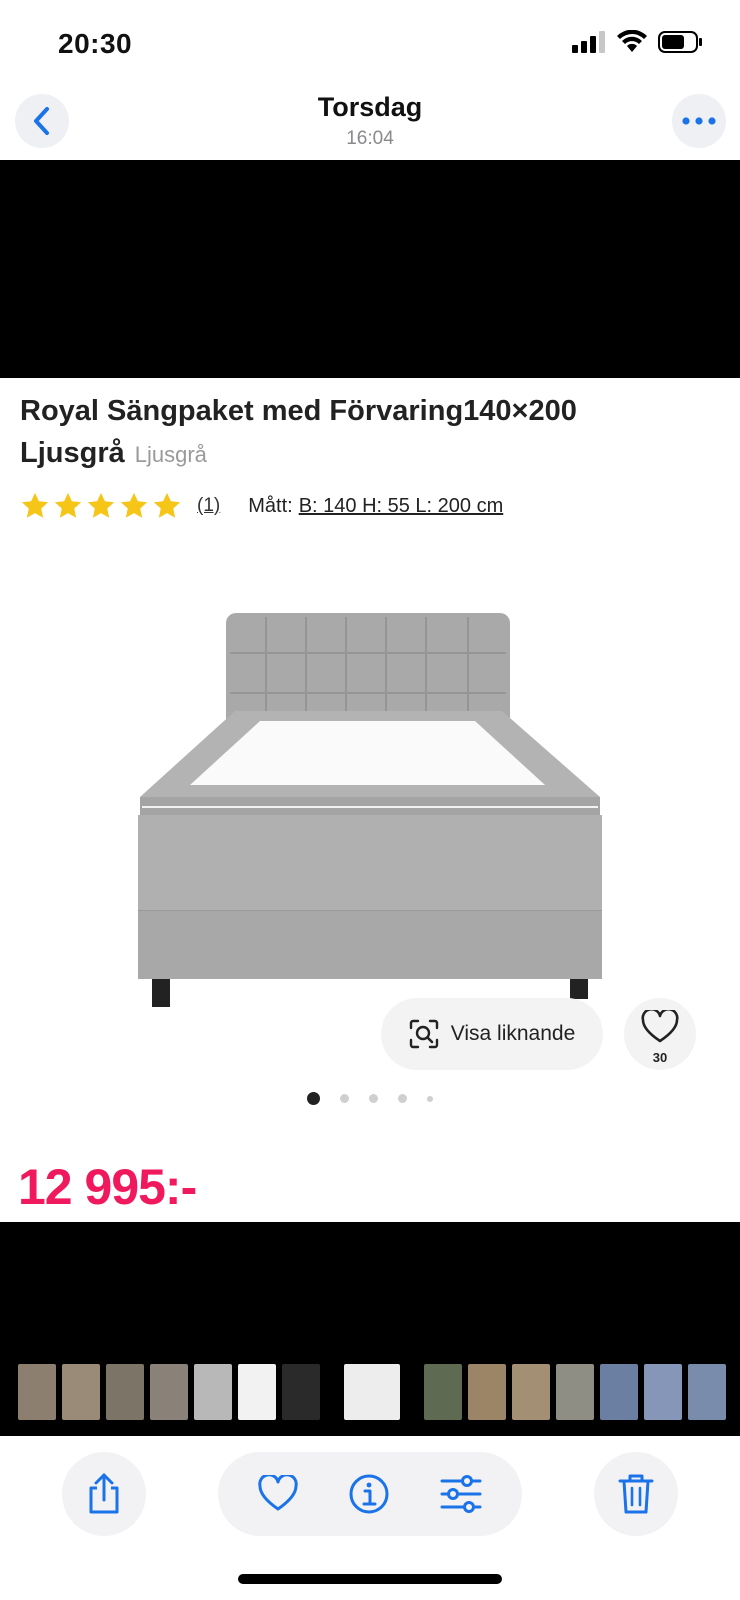  I want to click on trash-icon, so click(636, 1494).